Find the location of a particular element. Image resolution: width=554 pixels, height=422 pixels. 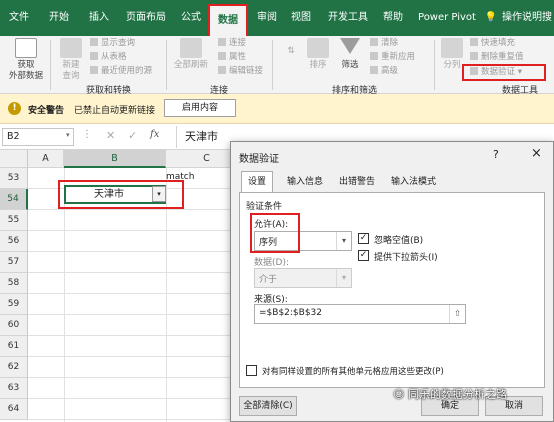

tab-error-alert: 出错警告 is located at coordinates (357, 182).